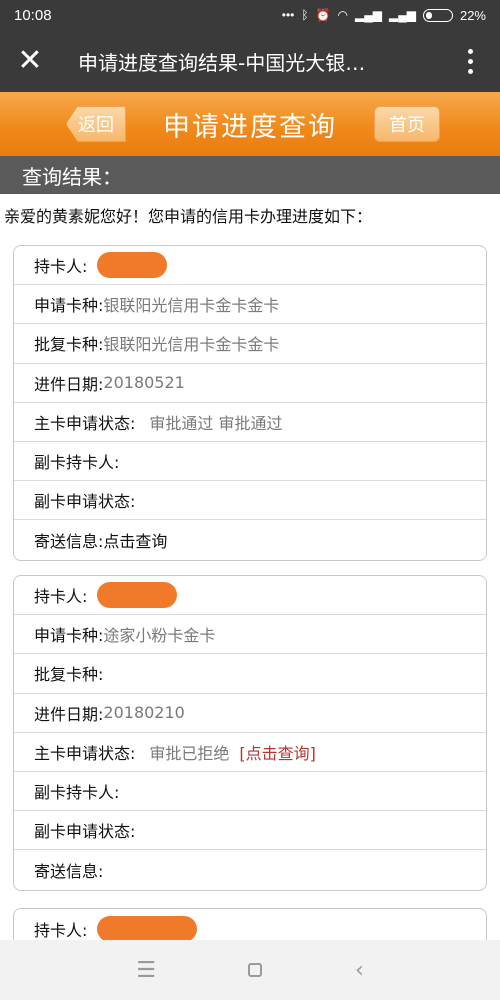 Image resolution: width=500 pixels, height=1000 pixels. Describe the element at coordinates (277, 752) in the screenshot. I see `status-query-link: [点击查询]` at that location.